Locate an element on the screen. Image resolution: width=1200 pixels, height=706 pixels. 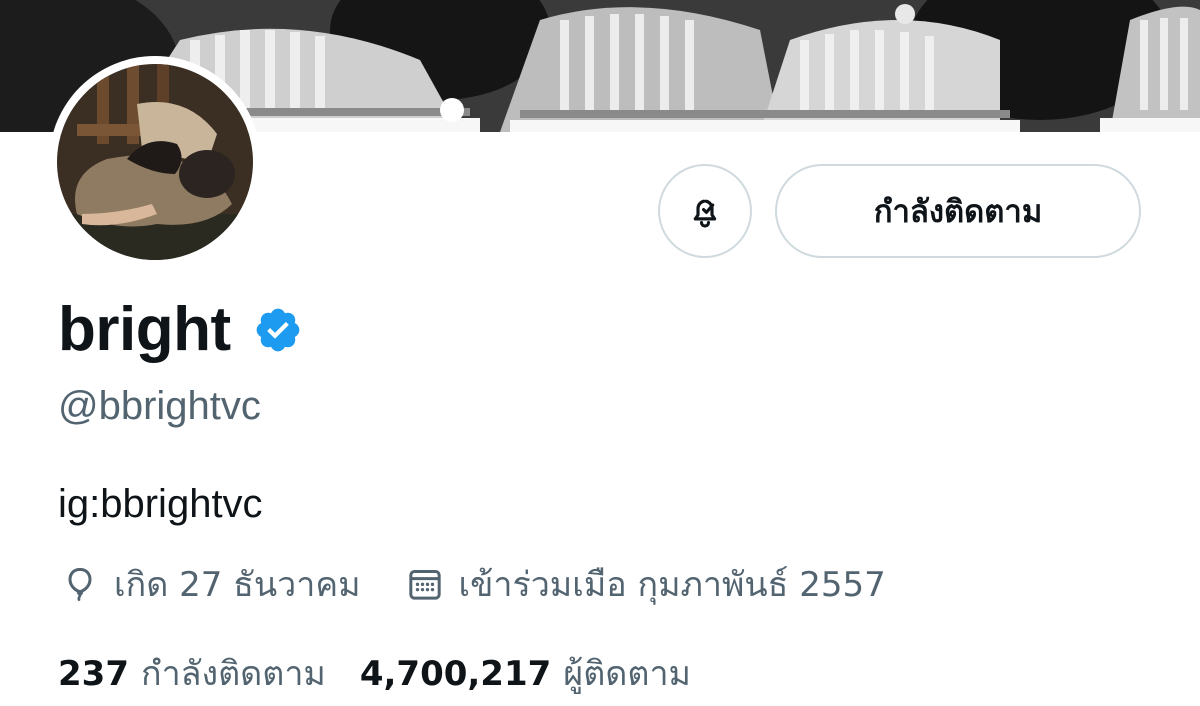
following-button-label: กำลังติดตาม is located at coordinates (958, 212).